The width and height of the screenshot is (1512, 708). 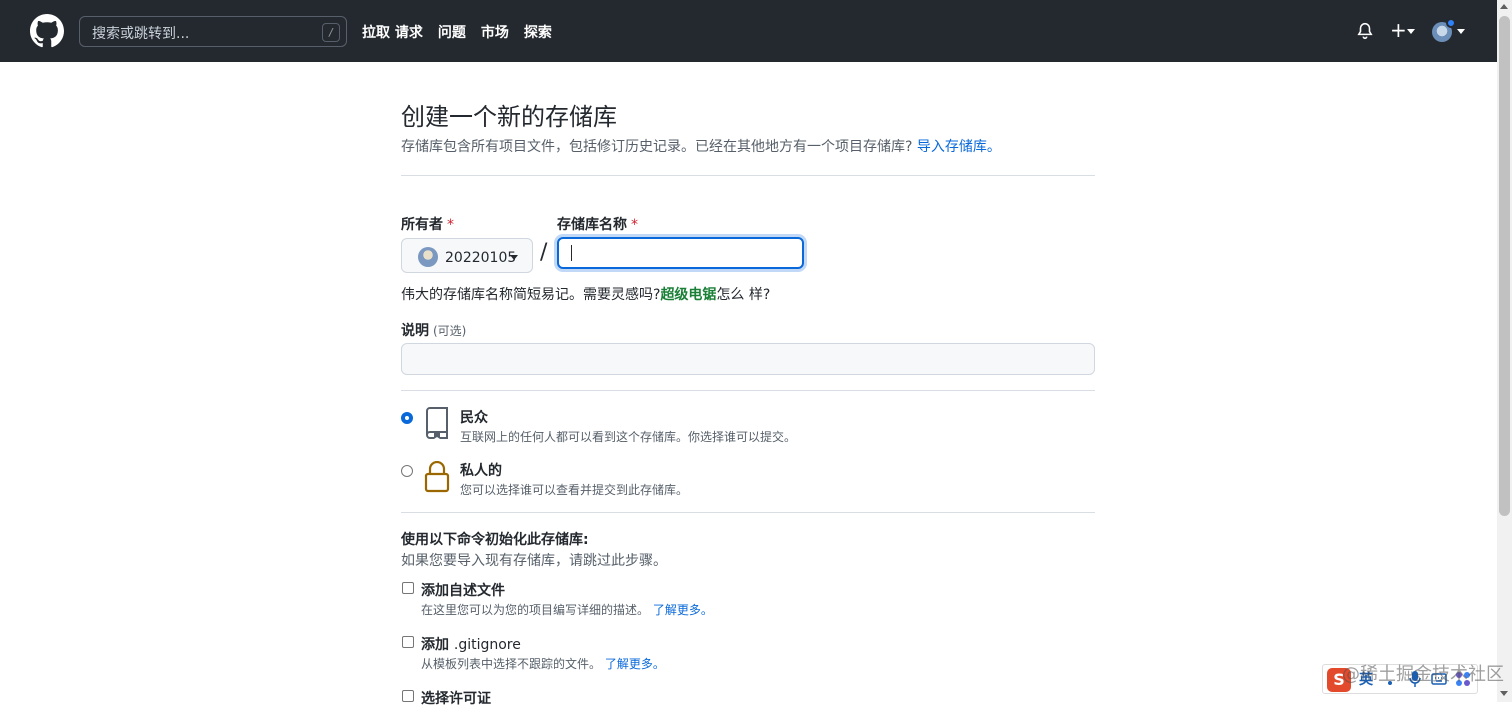 I want to click on subtitle-text: 存储库包含所有项目文件，包括修订历史记录。已经在其他地方有一个项目存储库?, so click(x=657, y=147).